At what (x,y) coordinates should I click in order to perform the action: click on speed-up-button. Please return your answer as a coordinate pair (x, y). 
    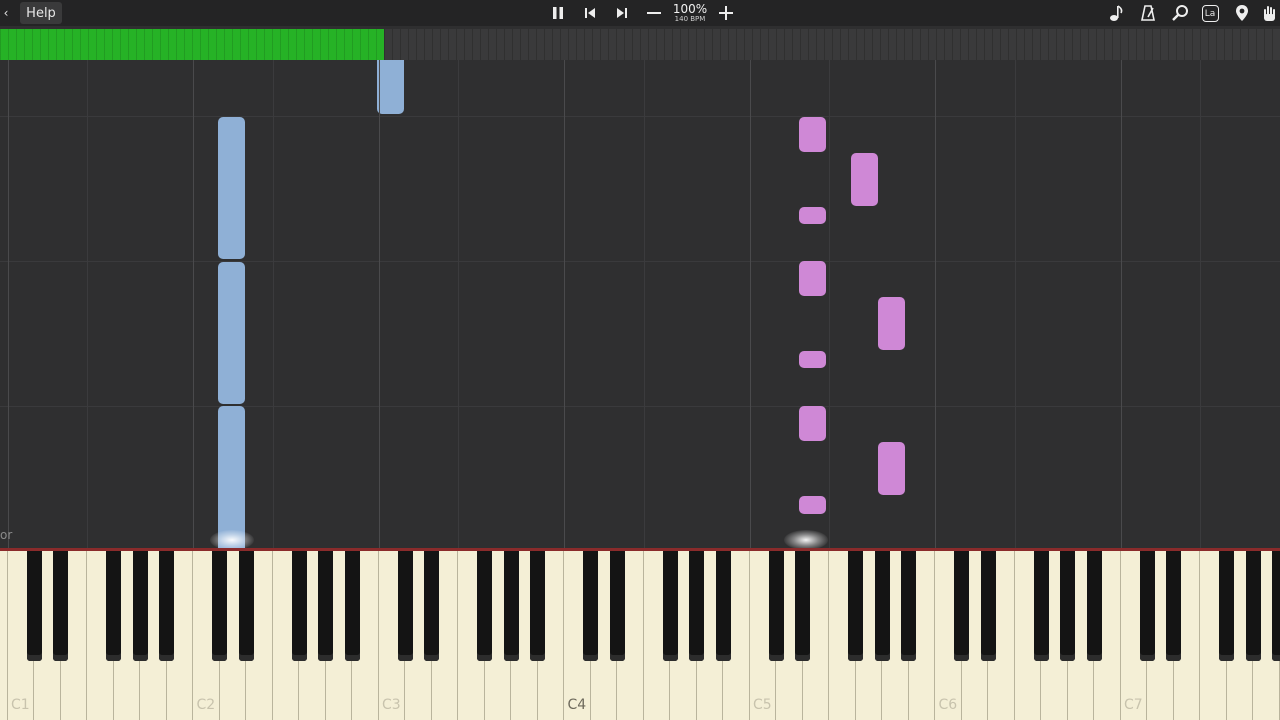
    Looking at the image, I should click on (726, 13).